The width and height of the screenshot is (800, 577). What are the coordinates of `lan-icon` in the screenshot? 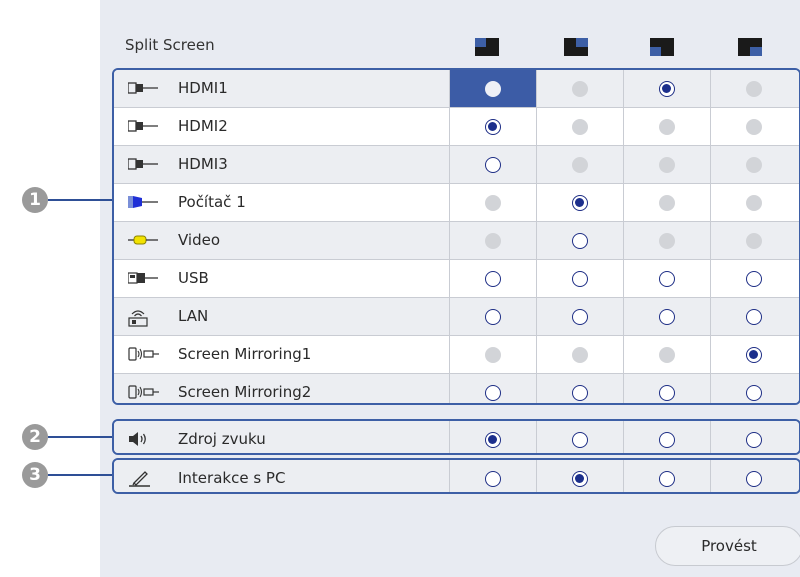 It's located at (144, 317).